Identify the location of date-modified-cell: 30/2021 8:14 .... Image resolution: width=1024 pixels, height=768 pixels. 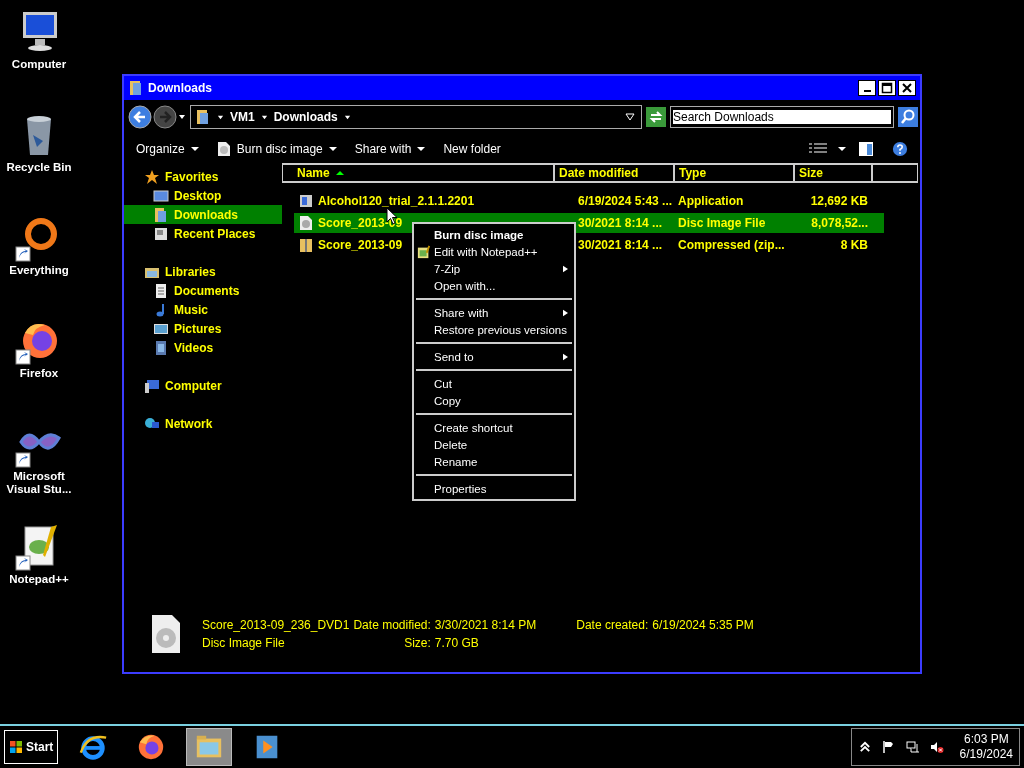
(620, 223).